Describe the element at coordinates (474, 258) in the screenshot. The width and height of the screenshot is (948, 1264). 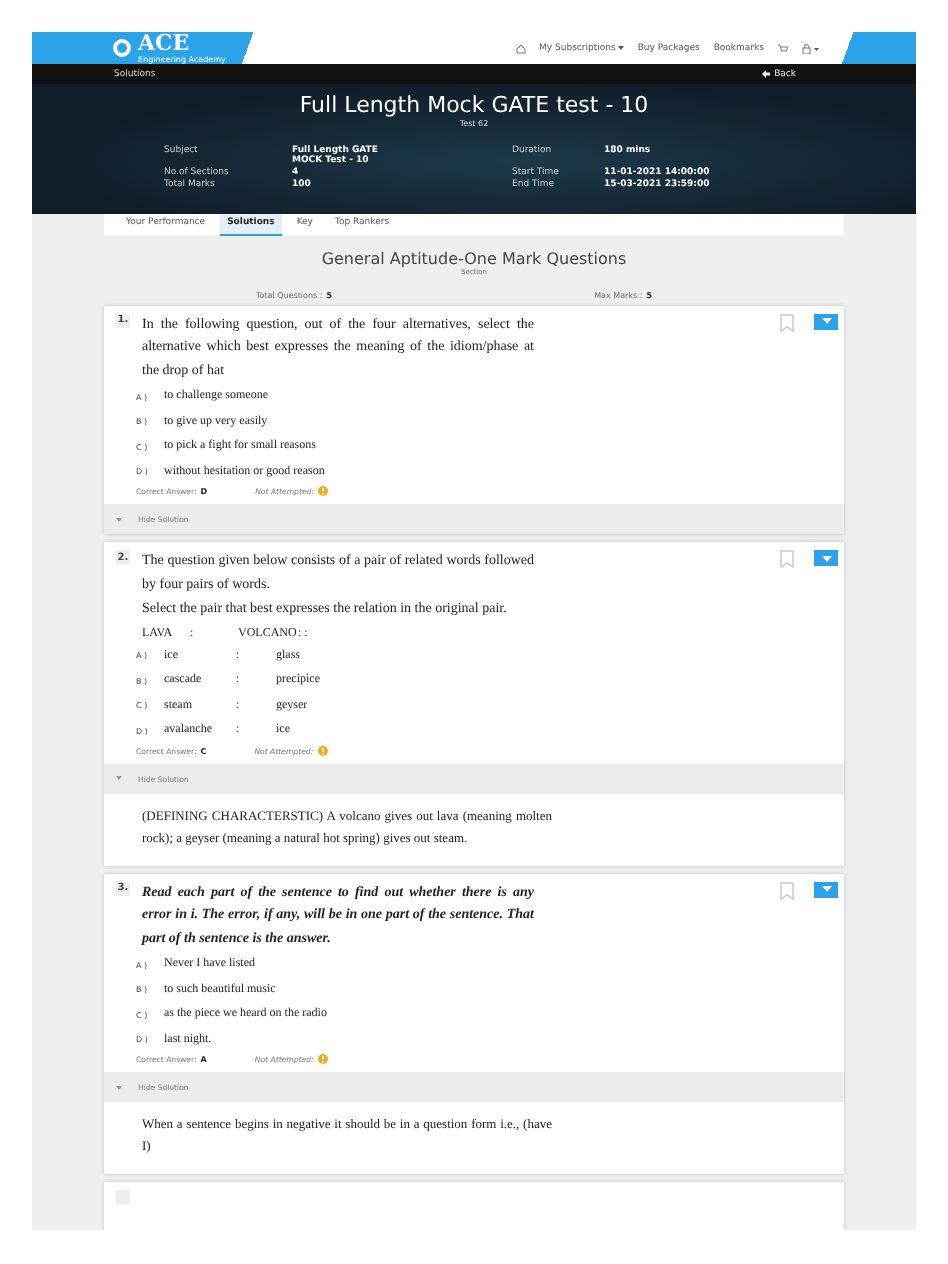
I see `section-title: General Aptitude-One Mark Questions` at that location.